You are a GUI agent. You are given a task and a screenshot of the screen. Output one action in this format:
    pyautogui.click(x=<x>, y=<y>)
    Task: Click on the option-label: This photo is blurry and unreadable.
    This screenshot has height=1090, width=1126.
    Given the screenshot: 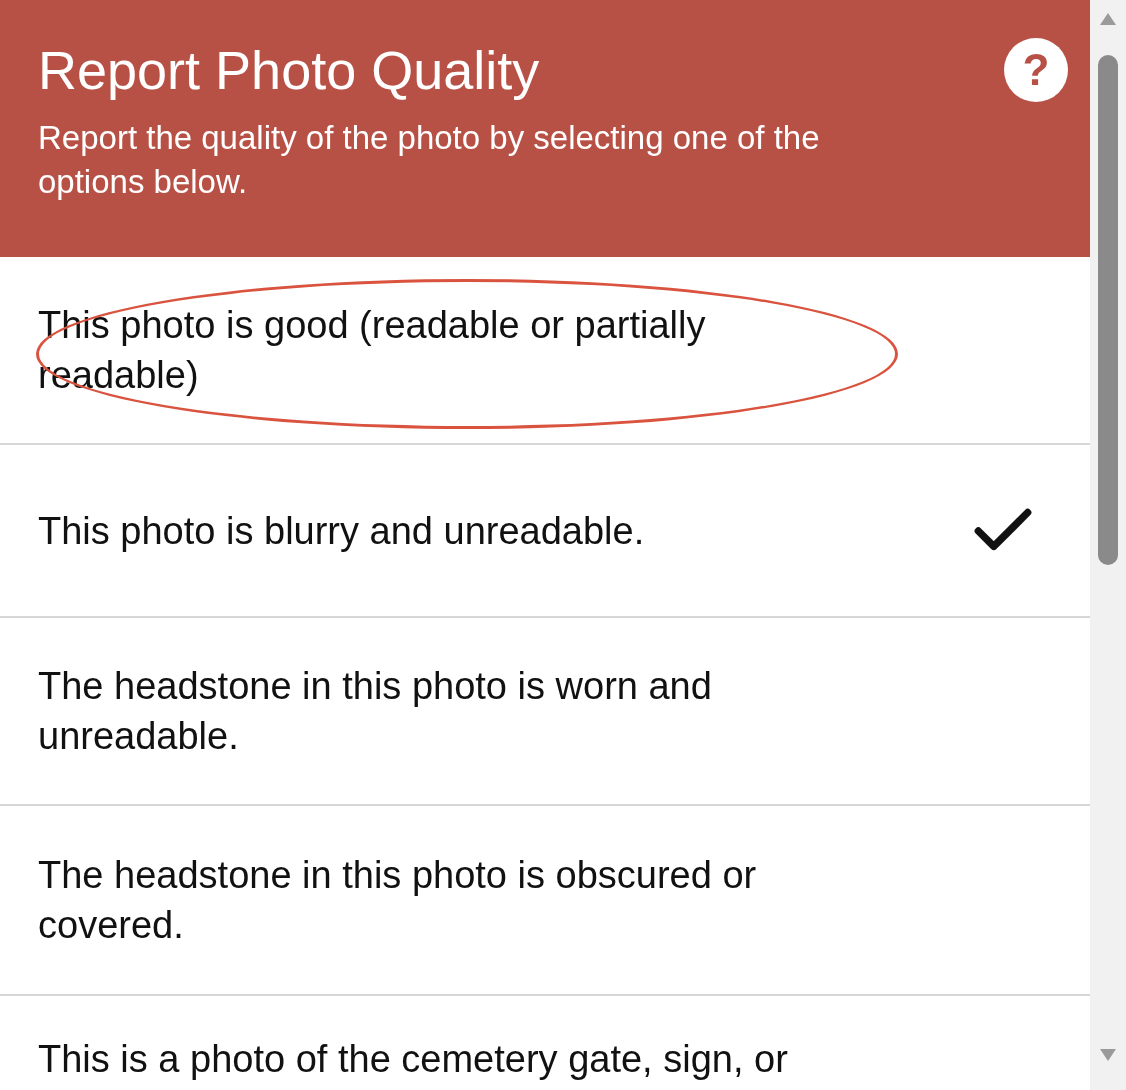 What is the action you would take?
    pyautogui.click(x=341, y=531)
    